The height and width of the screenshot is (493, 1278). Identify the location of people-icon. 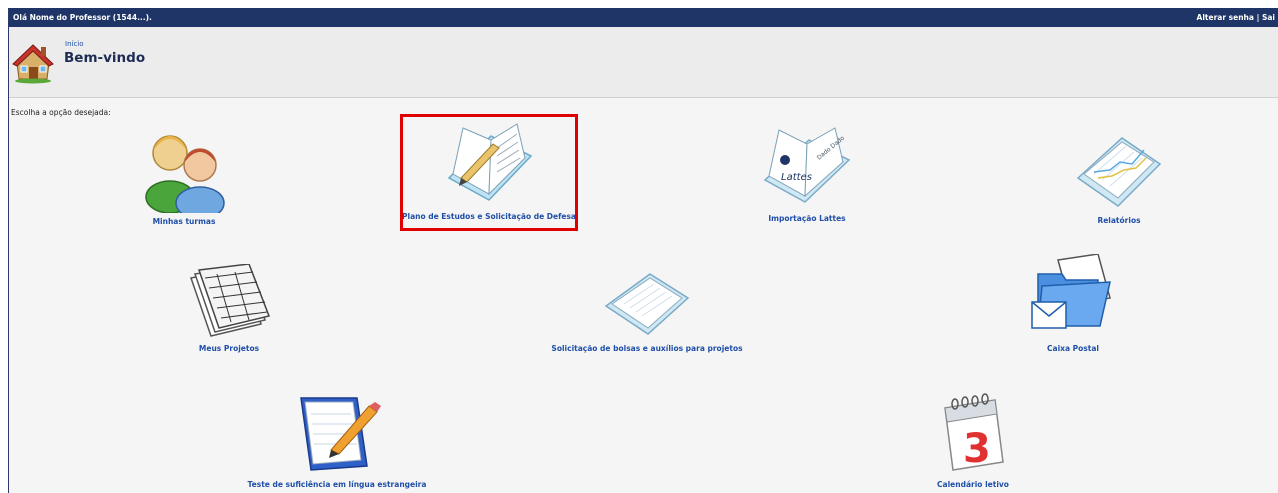
(185, 174).